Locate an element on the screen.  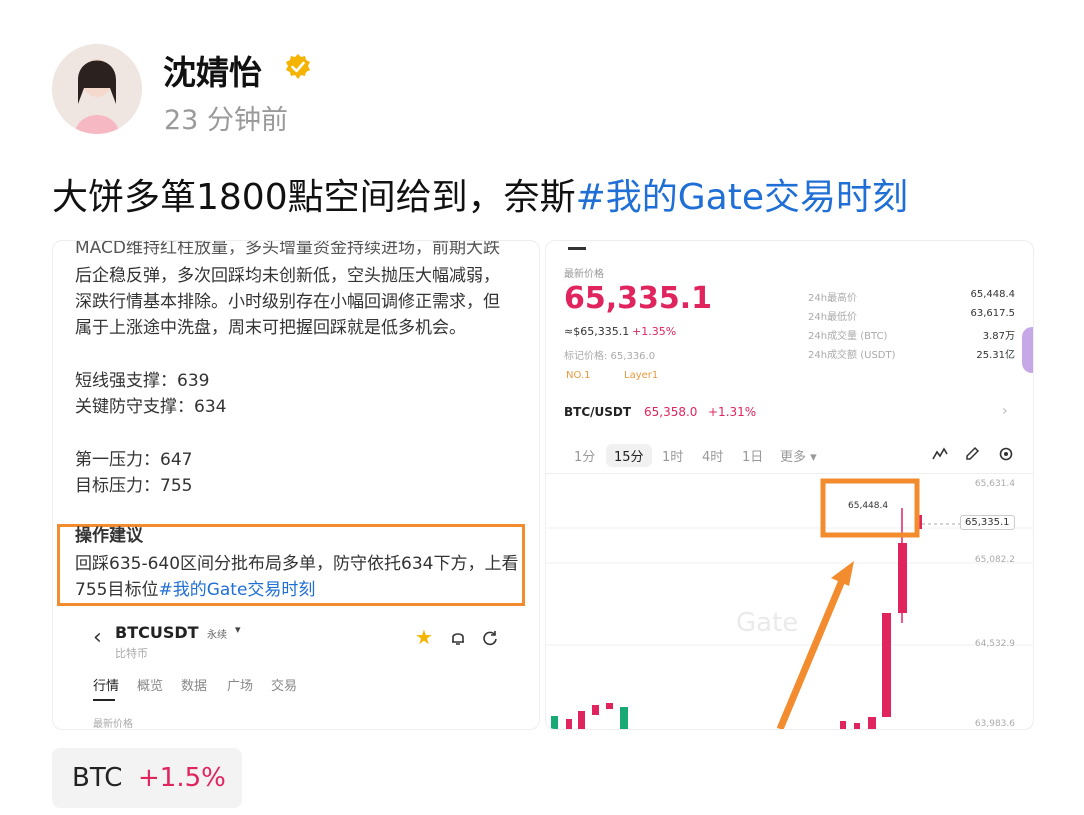
advice-line-1: 回踩635-640区间分批布局多单，防守依托634下方，上看 is located at coordinates (297, 564).